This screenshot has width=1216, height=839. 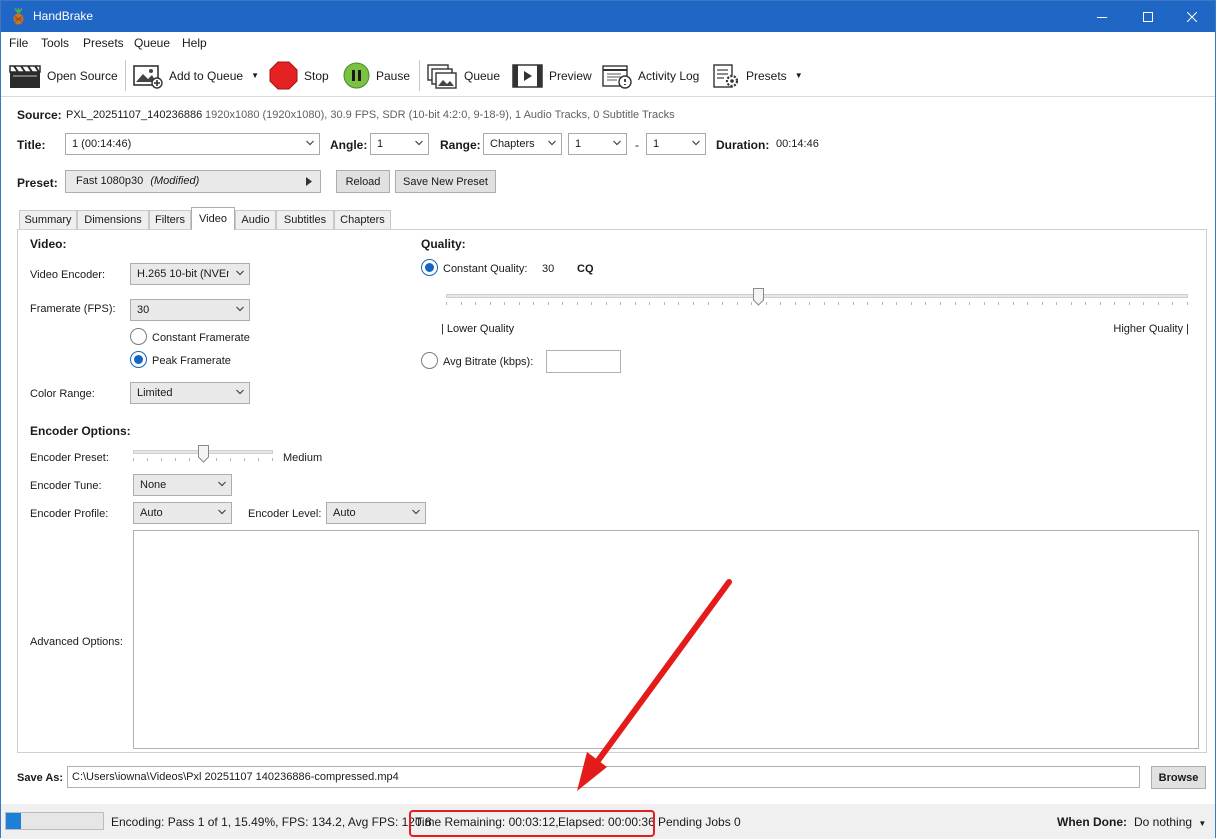 What do you see at coordinates (552, 75) in the screenshot?
I see `preview-button: Preview` at bounding box center [552, 75].